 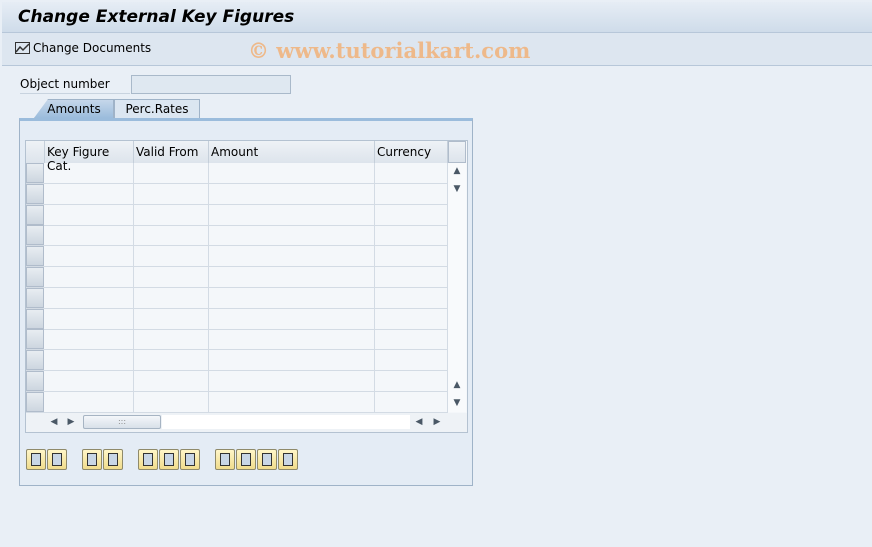 What do you see at coordinates (457, 403) in the screenshot?
I see `scroll-page-down-icon: ▼` at bounding box center [457, 403].